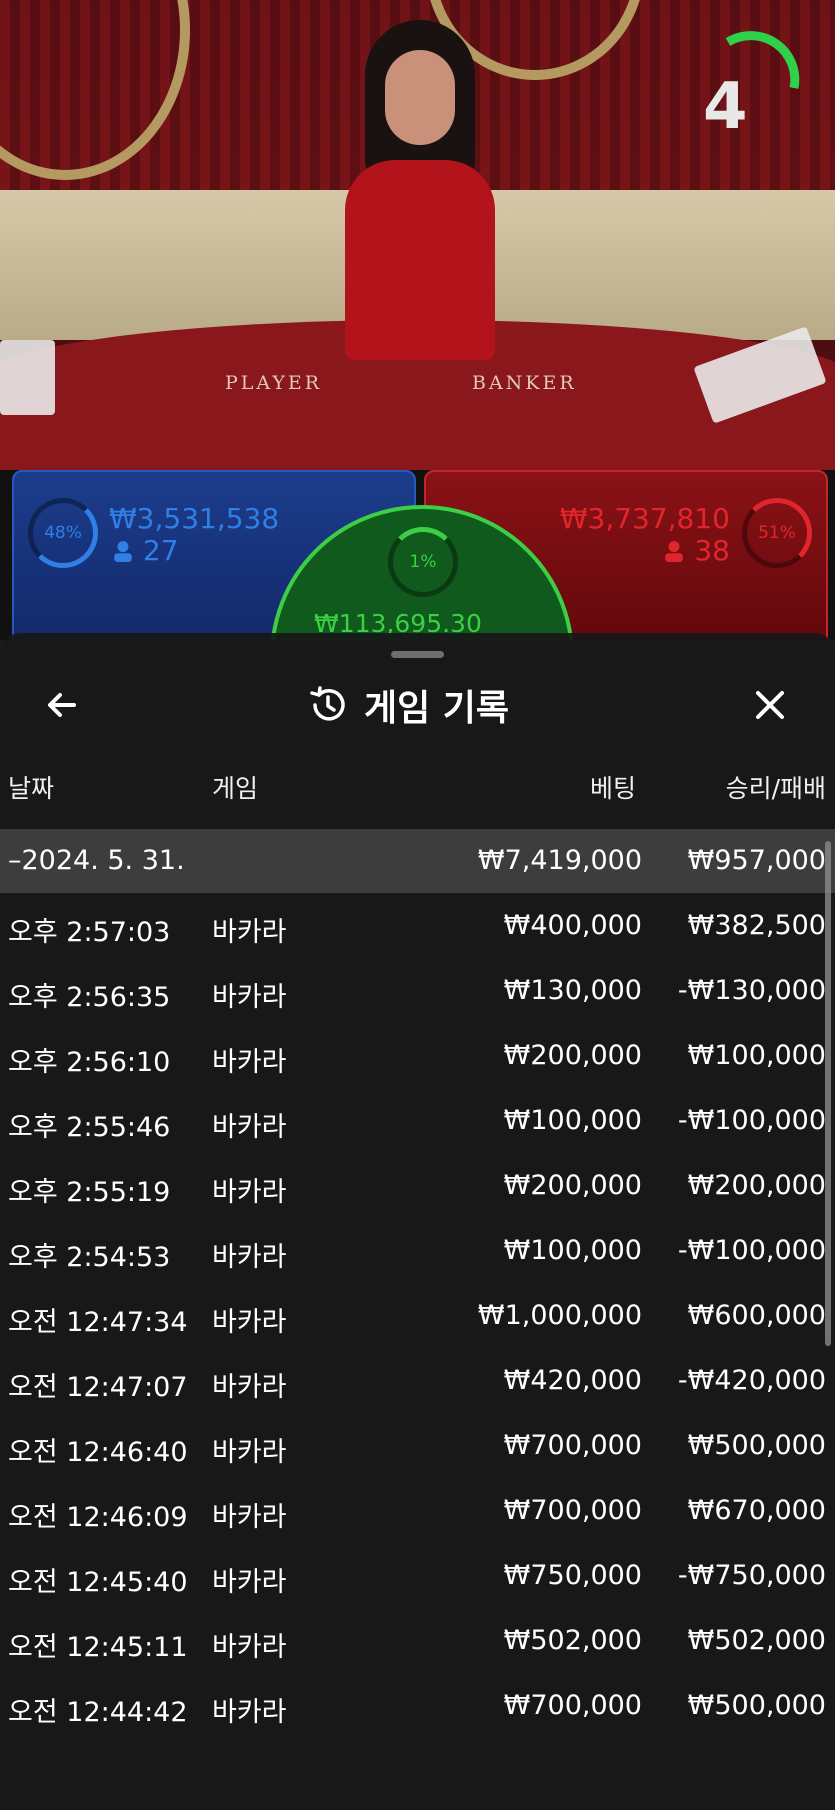  I want to click on row-time: 오후 2:55:46, so click(89, 1127).